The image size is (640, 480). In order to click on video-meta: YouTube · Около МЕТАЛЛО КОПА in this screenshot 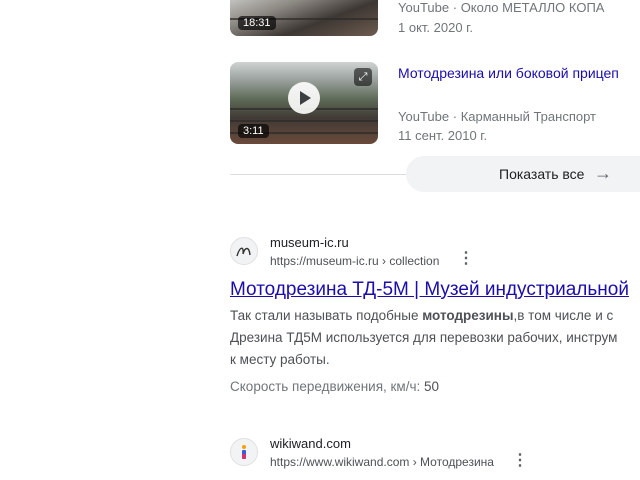, I will do `click(501, 7)`.